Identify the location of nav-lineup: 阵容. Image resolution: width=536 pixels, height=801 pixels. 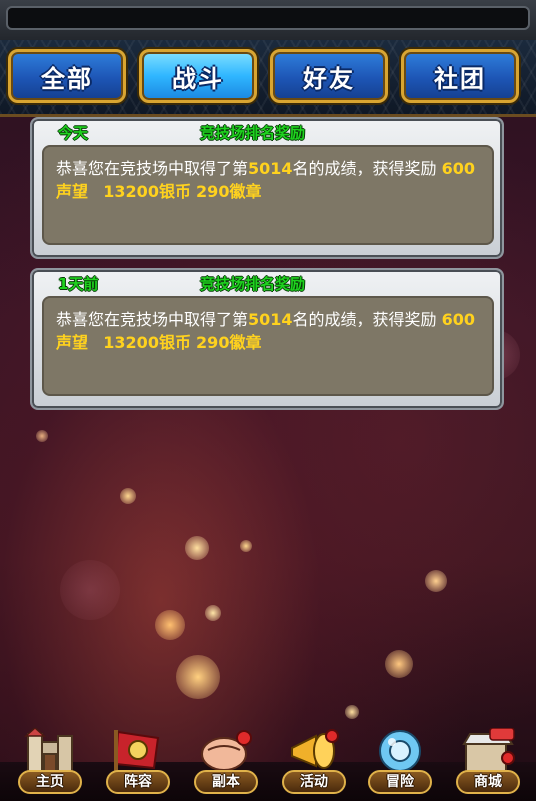
(138, 764).